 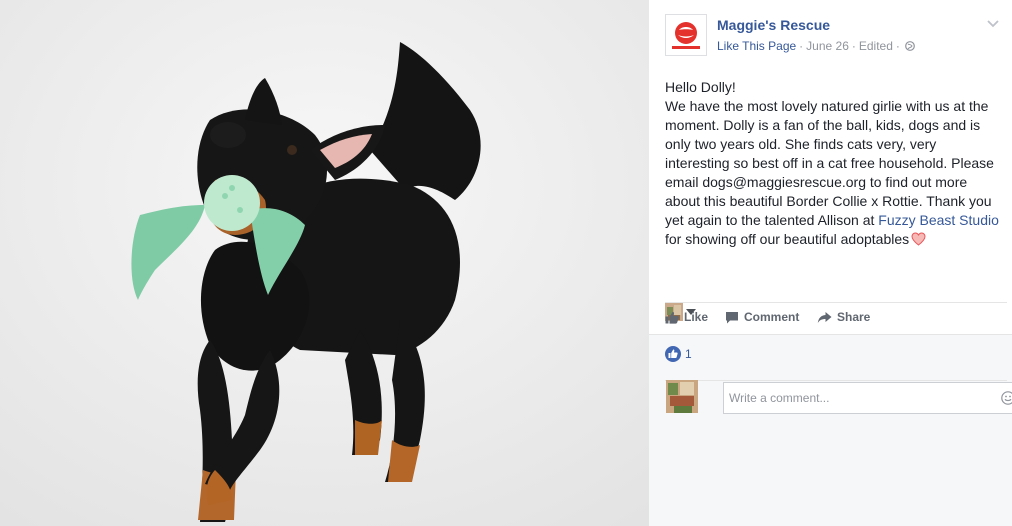 What do you see at coordinates (827, 46) in the screenshot?
I see `post-date: June 26` at bounding box center [827, 46].